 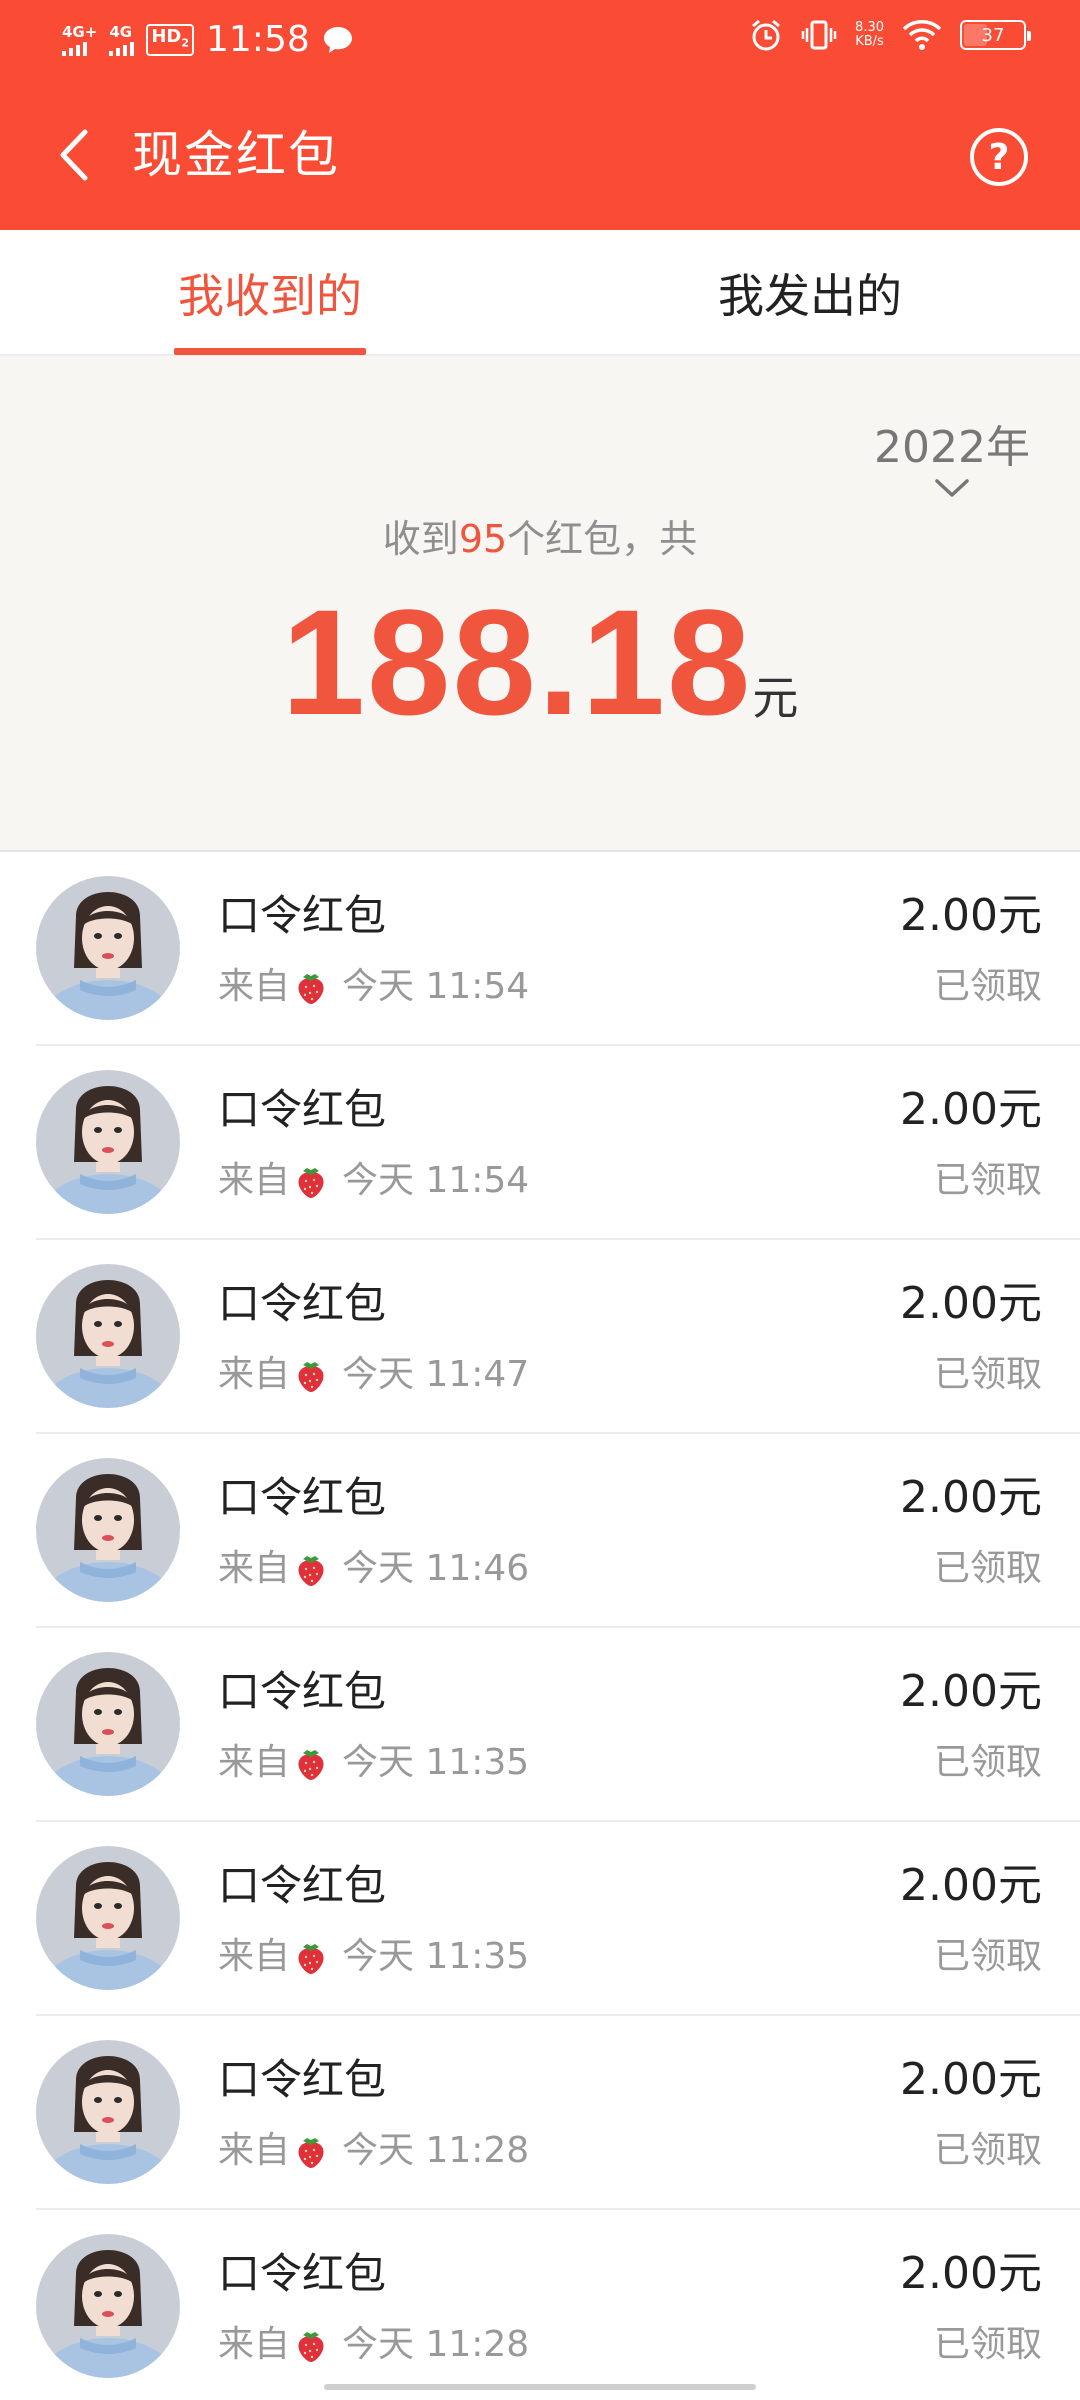 I want to click on message-bubble-icon, so click(x=337, y=40).